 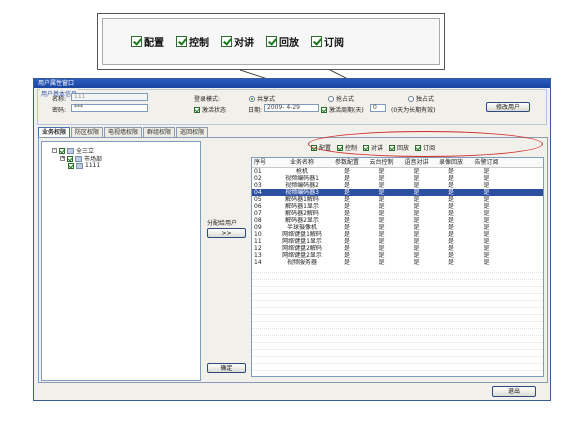 What do you see at coordinates (59, 99) in the screenshot?
I see `name-label: 名称:` at bounding box center [59, 99].